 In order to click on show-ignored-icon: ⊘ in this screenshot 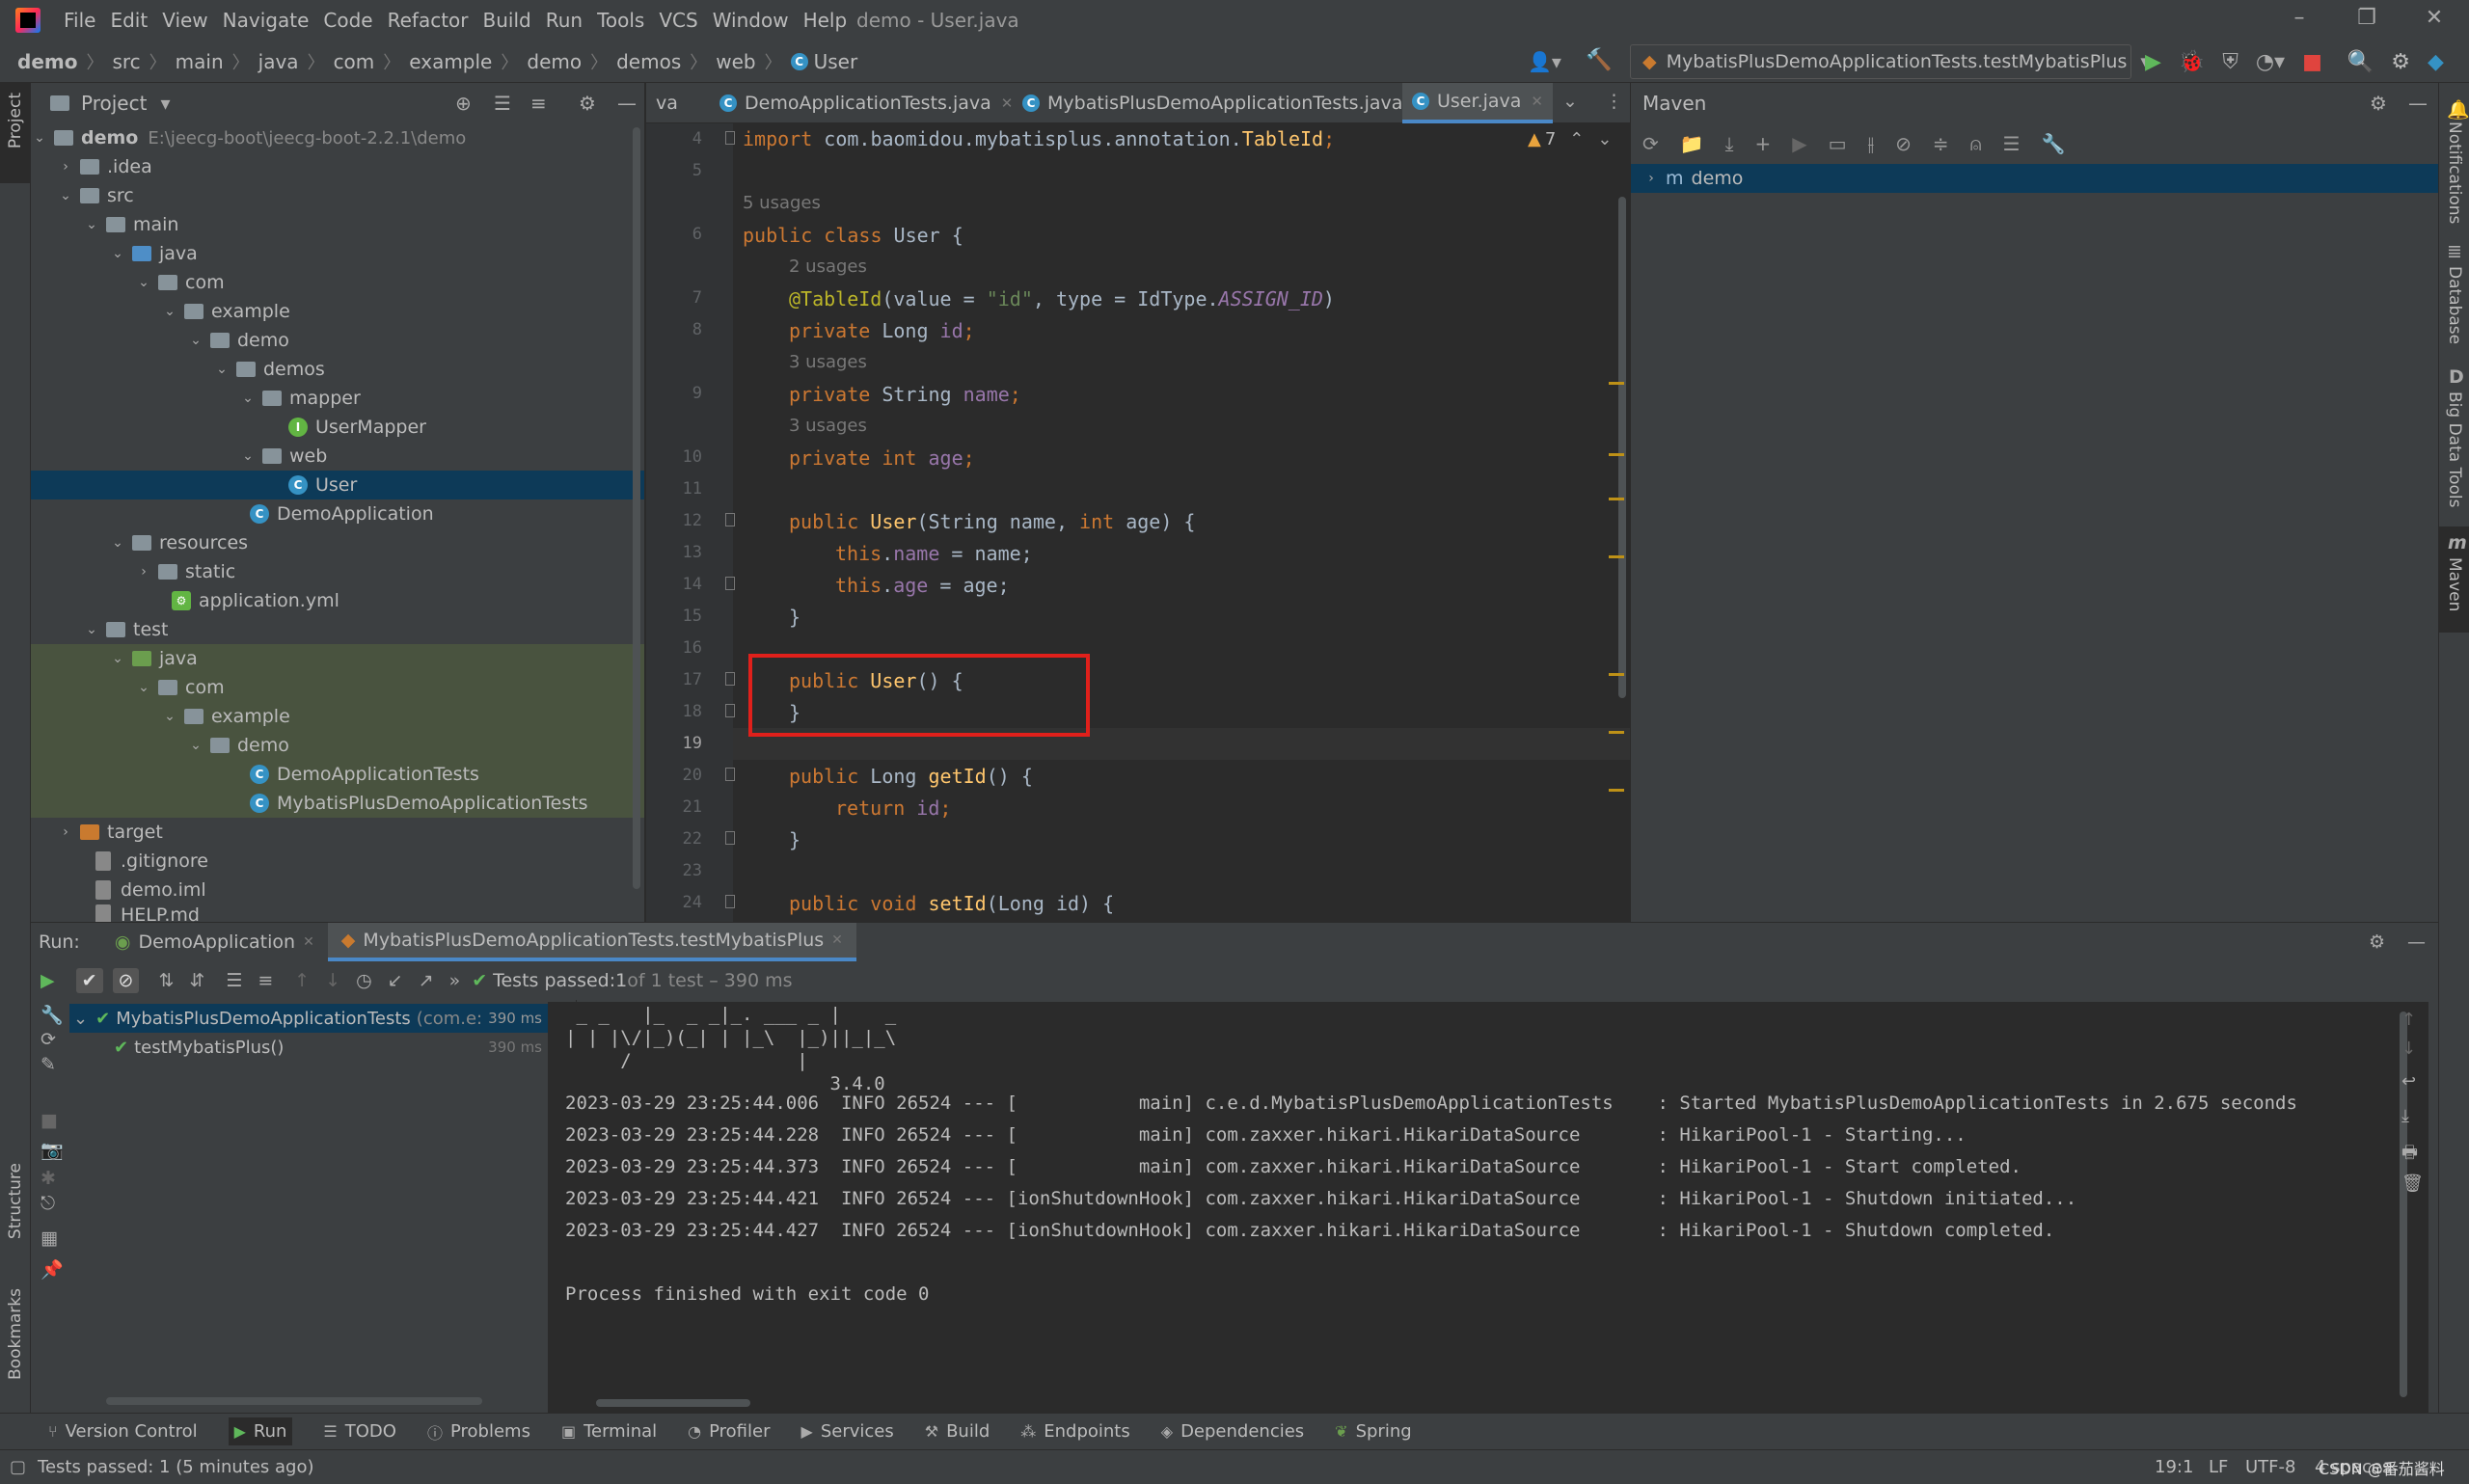, I will do `click(126, 980)`.